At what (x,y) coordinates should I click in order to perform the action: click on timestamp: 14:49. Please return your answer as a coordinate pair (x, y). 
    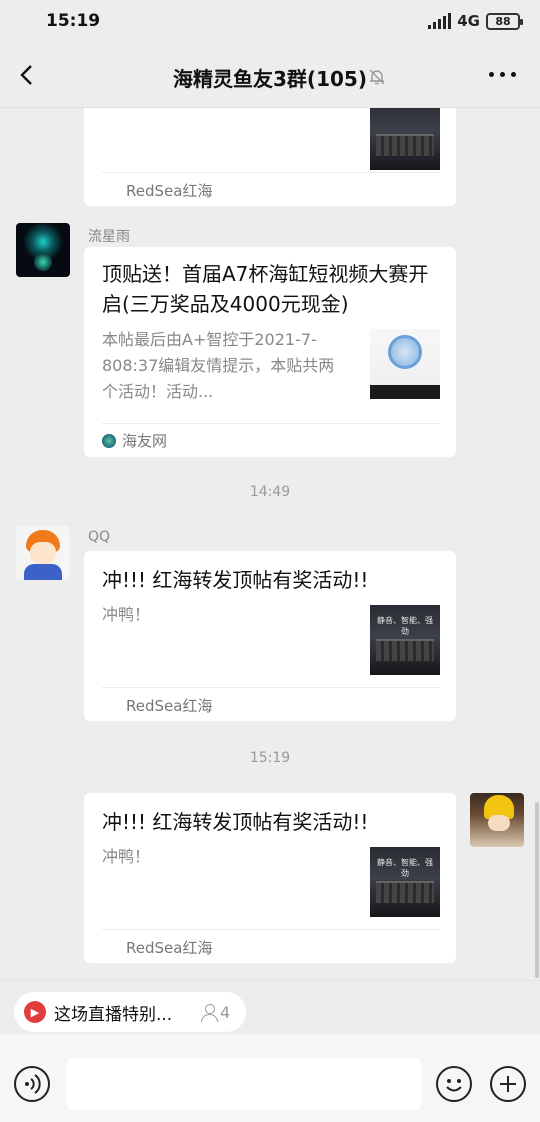
    Looking at the image, I should click on (270, 492).